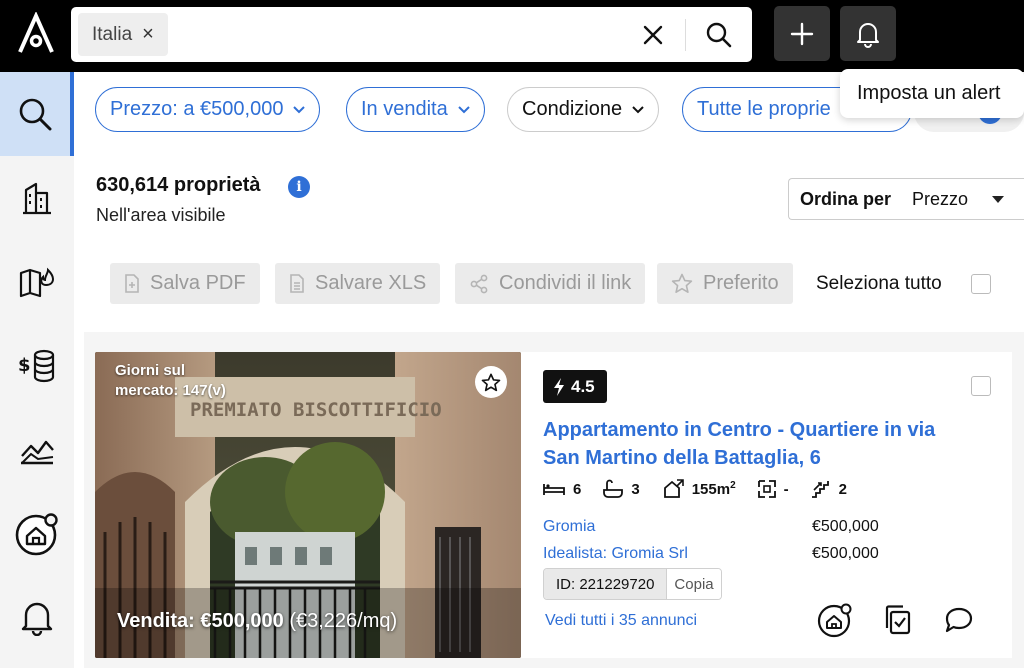 This screenshot has width=1024, height=668. I want to click on clear-search-button, so click(653, 35).